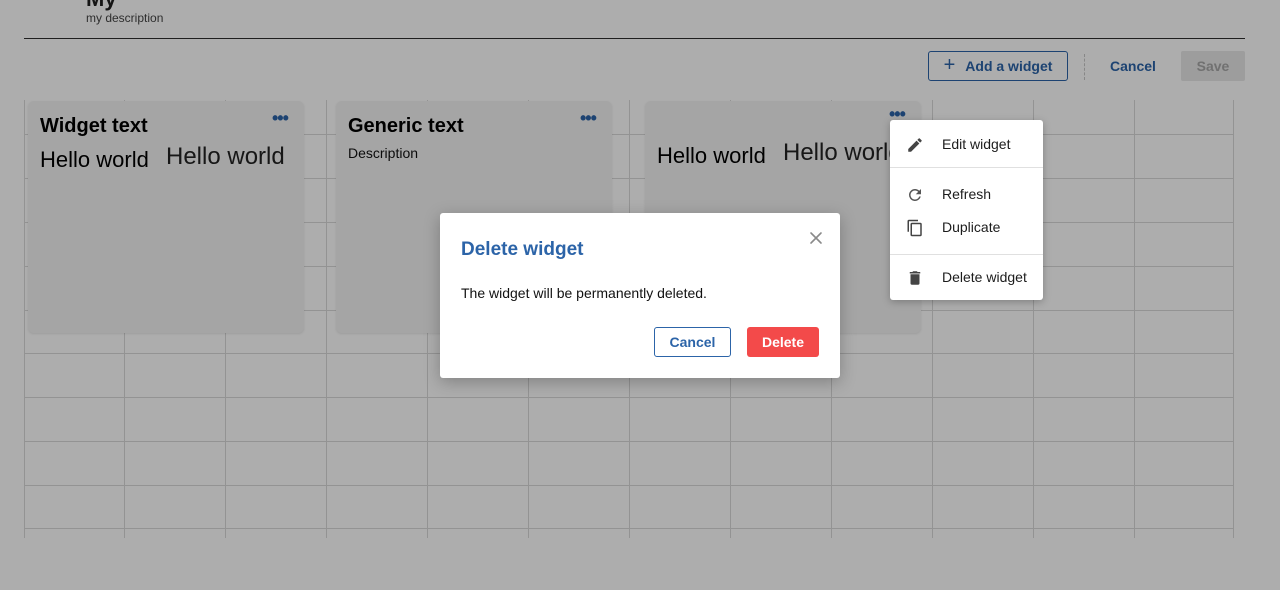 The height and width of the screenshot is (590, 1280). I want to click on pencil-icon, so click(915, 145).